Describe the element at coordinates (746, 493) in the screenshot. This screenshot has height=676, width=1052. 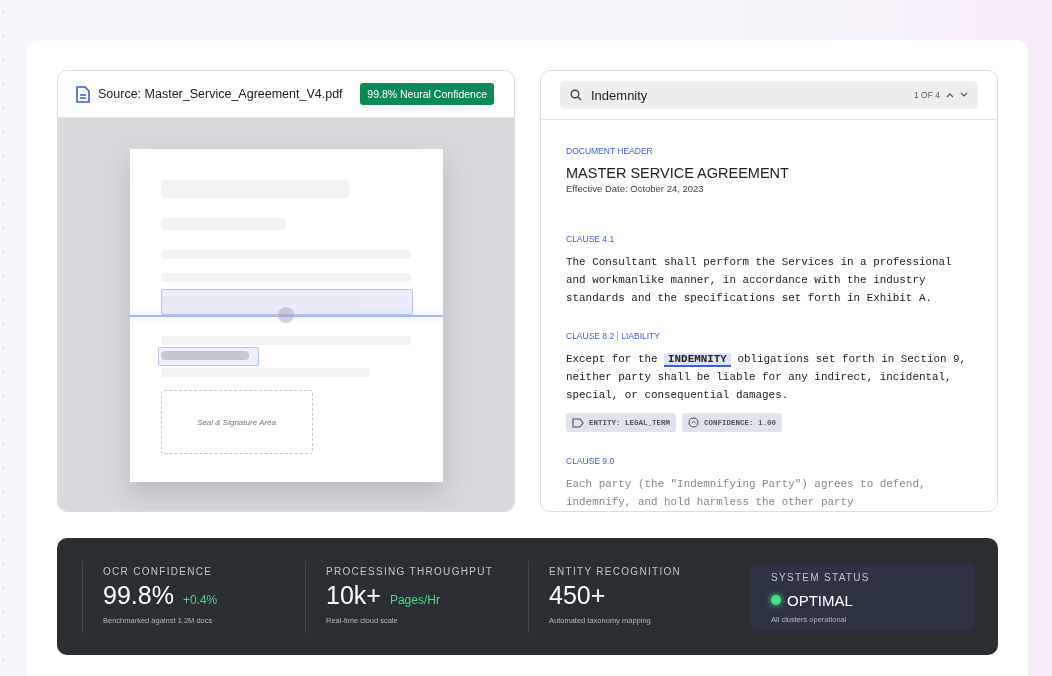
I see `clause-text: Each party (the "Indemnifying Party") agrees to defend, indemnify, and hold harmless the other party` at that location.